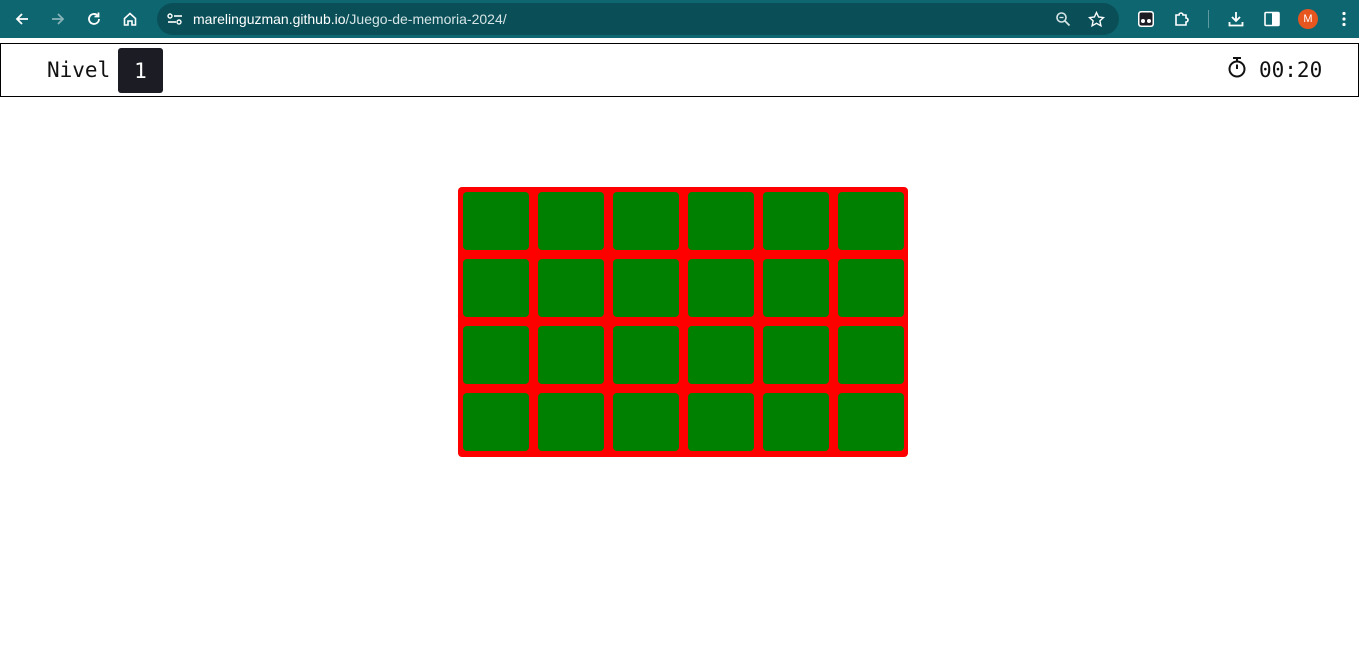 This screenshot has width=1359, height=657. I want to click on level-value: 1, so click(140, 70).